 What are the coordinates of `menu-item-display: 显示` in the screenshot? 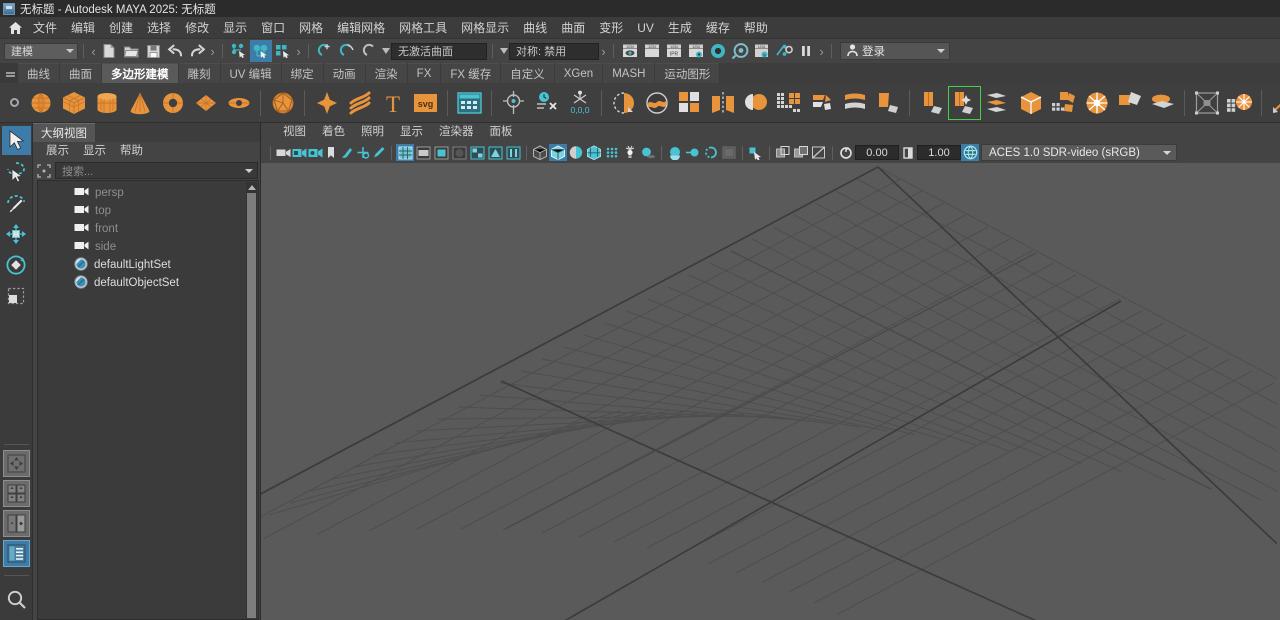 It's located at (235, 28).